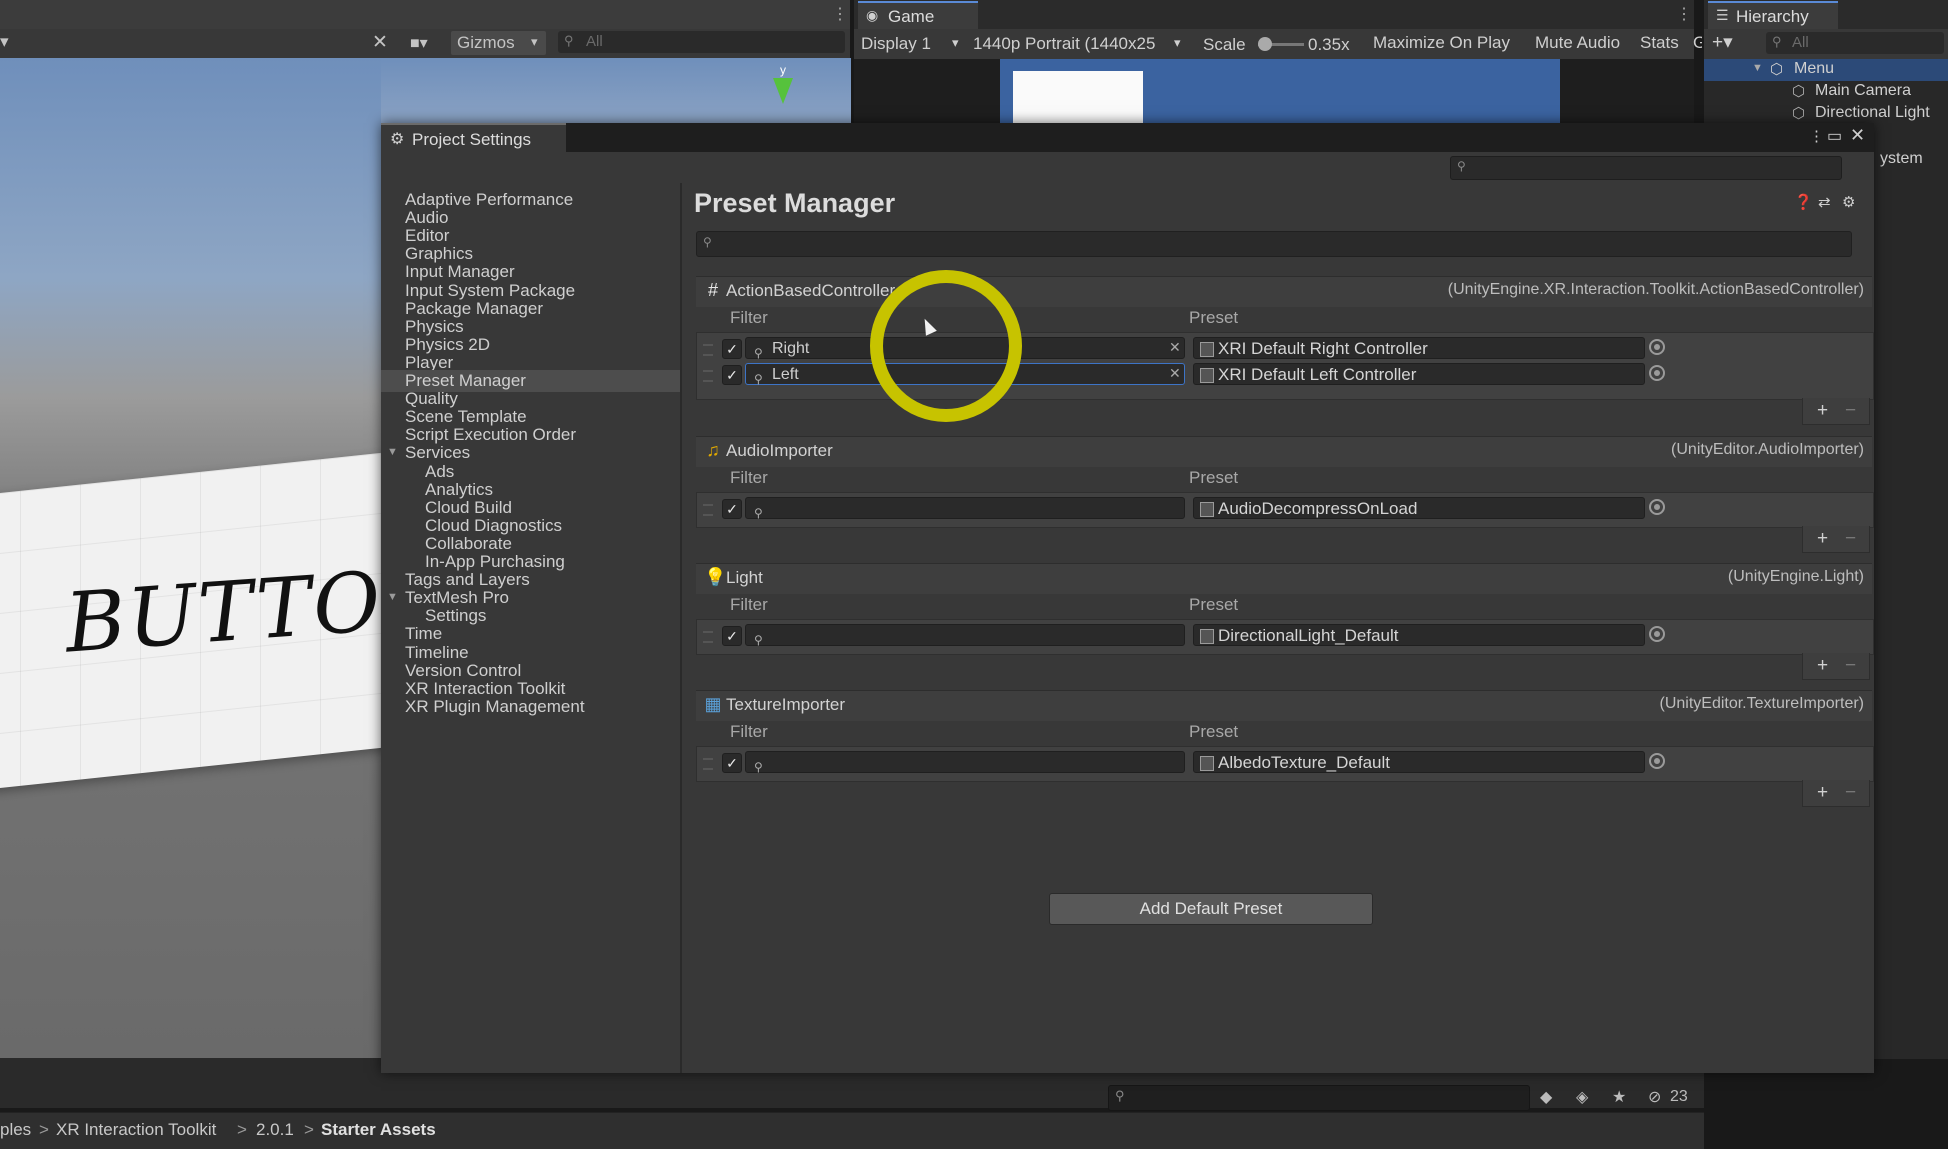 This screenshot has width=1948, height=1149. Describe the element at coordinates (423, 634) in the screenshot. I see `sidebar-item-time: Time` at that location.